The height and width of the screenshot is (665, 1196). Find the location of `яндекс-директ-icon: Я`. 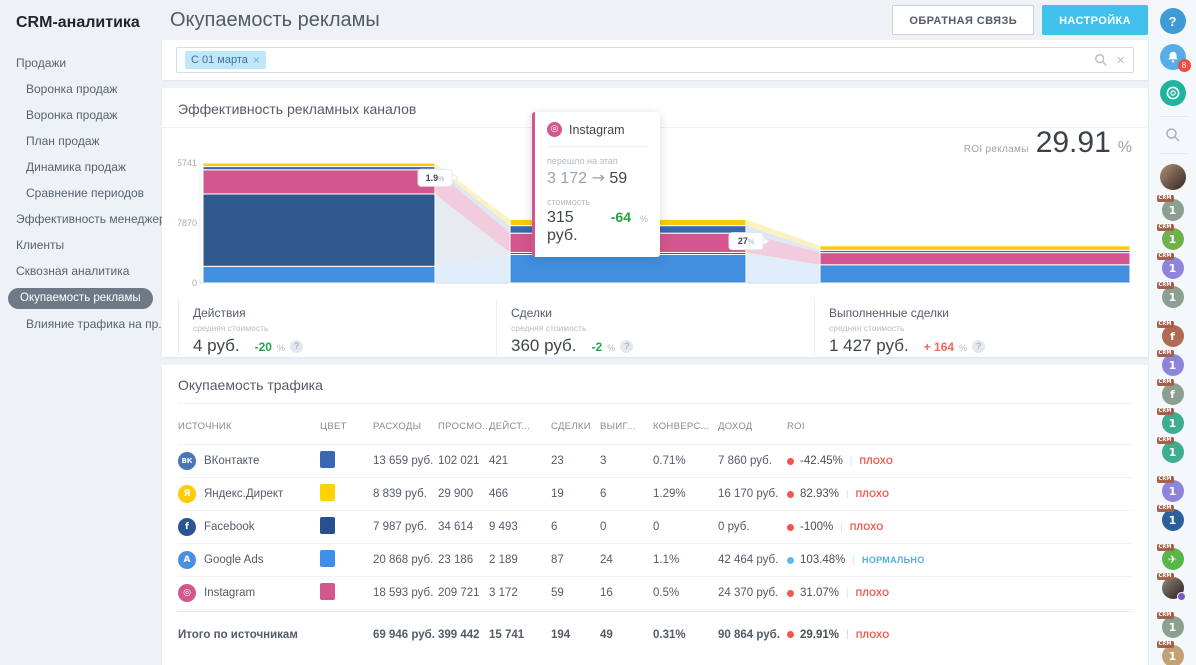

яндекс-директ-icon: Я is located at coordinates (187, 494).